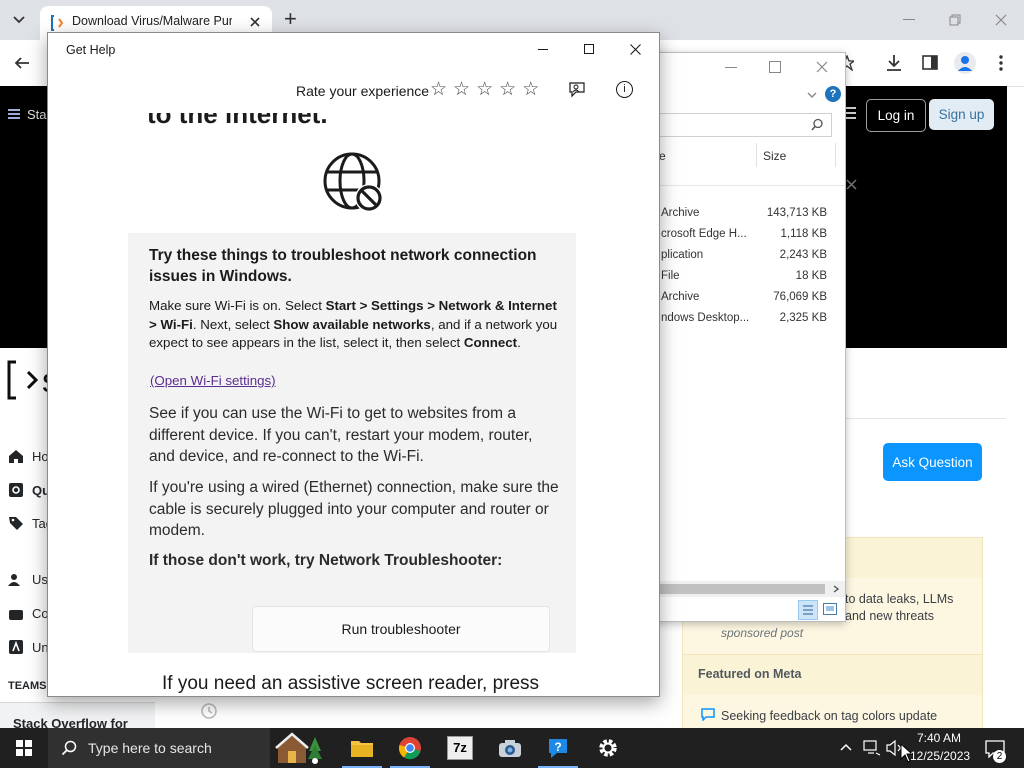 The width and height of the screenshot is (1024, 768). What do you see at coordinates (803, 234) in the screenshot?
I see `file-size: 1,118 KB` at bounding box center [803, 234].